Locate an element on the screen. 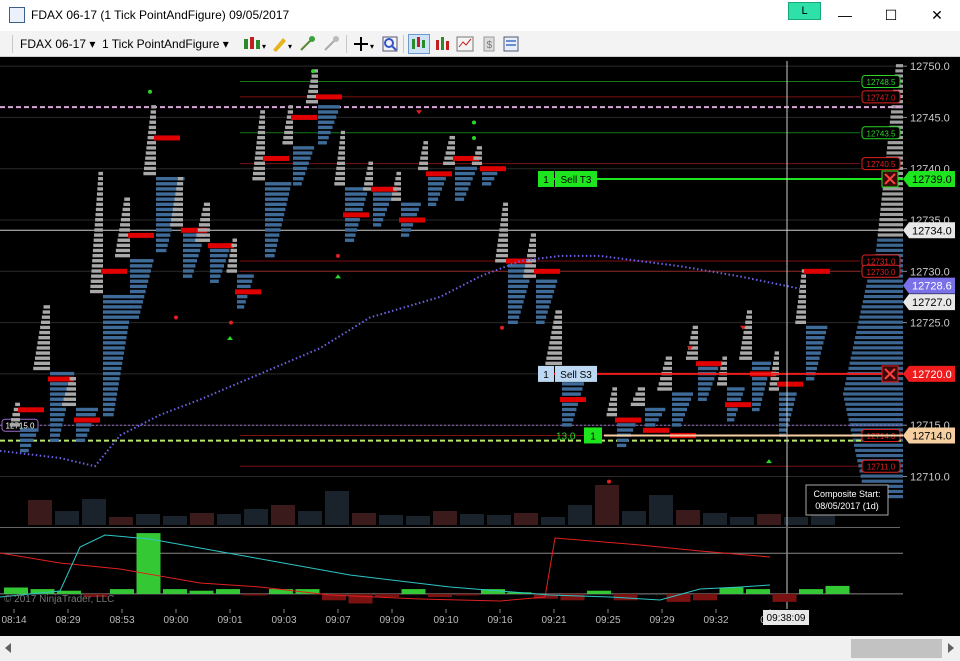 The width and height of the screenshot is (960, 661). remove-marker-icon is located at coordinates (331, 44).